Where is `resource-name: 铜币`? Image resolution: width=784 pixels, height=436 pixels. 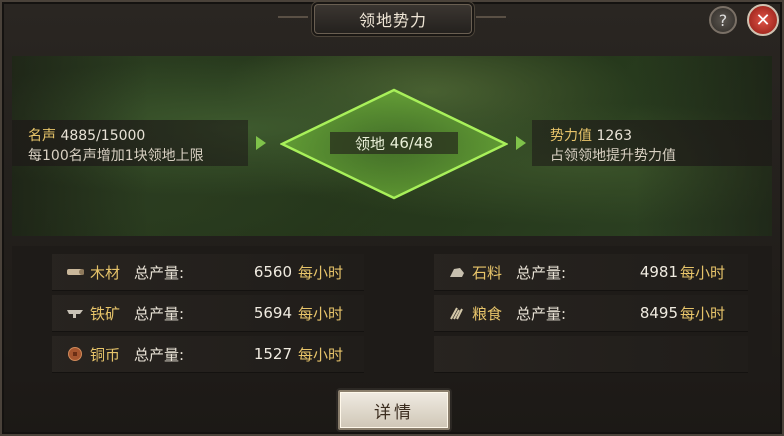
resource-name: 铜币 is located at coordinates (105, 354).